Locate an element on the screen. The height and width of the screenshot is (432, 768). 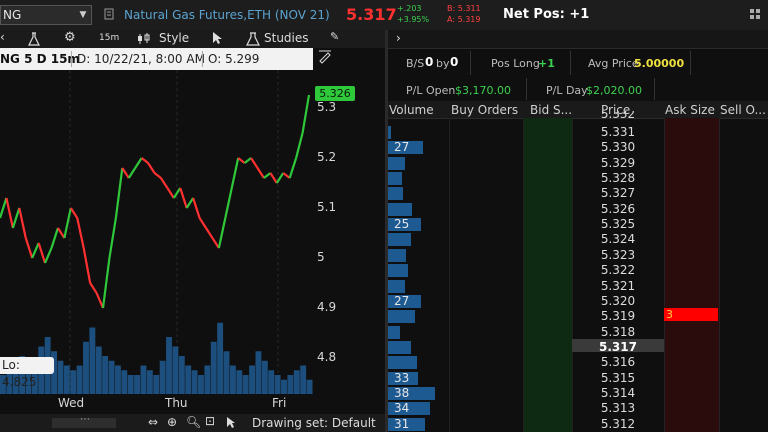
studies-button: Studies is located at coordinates (286, 38).